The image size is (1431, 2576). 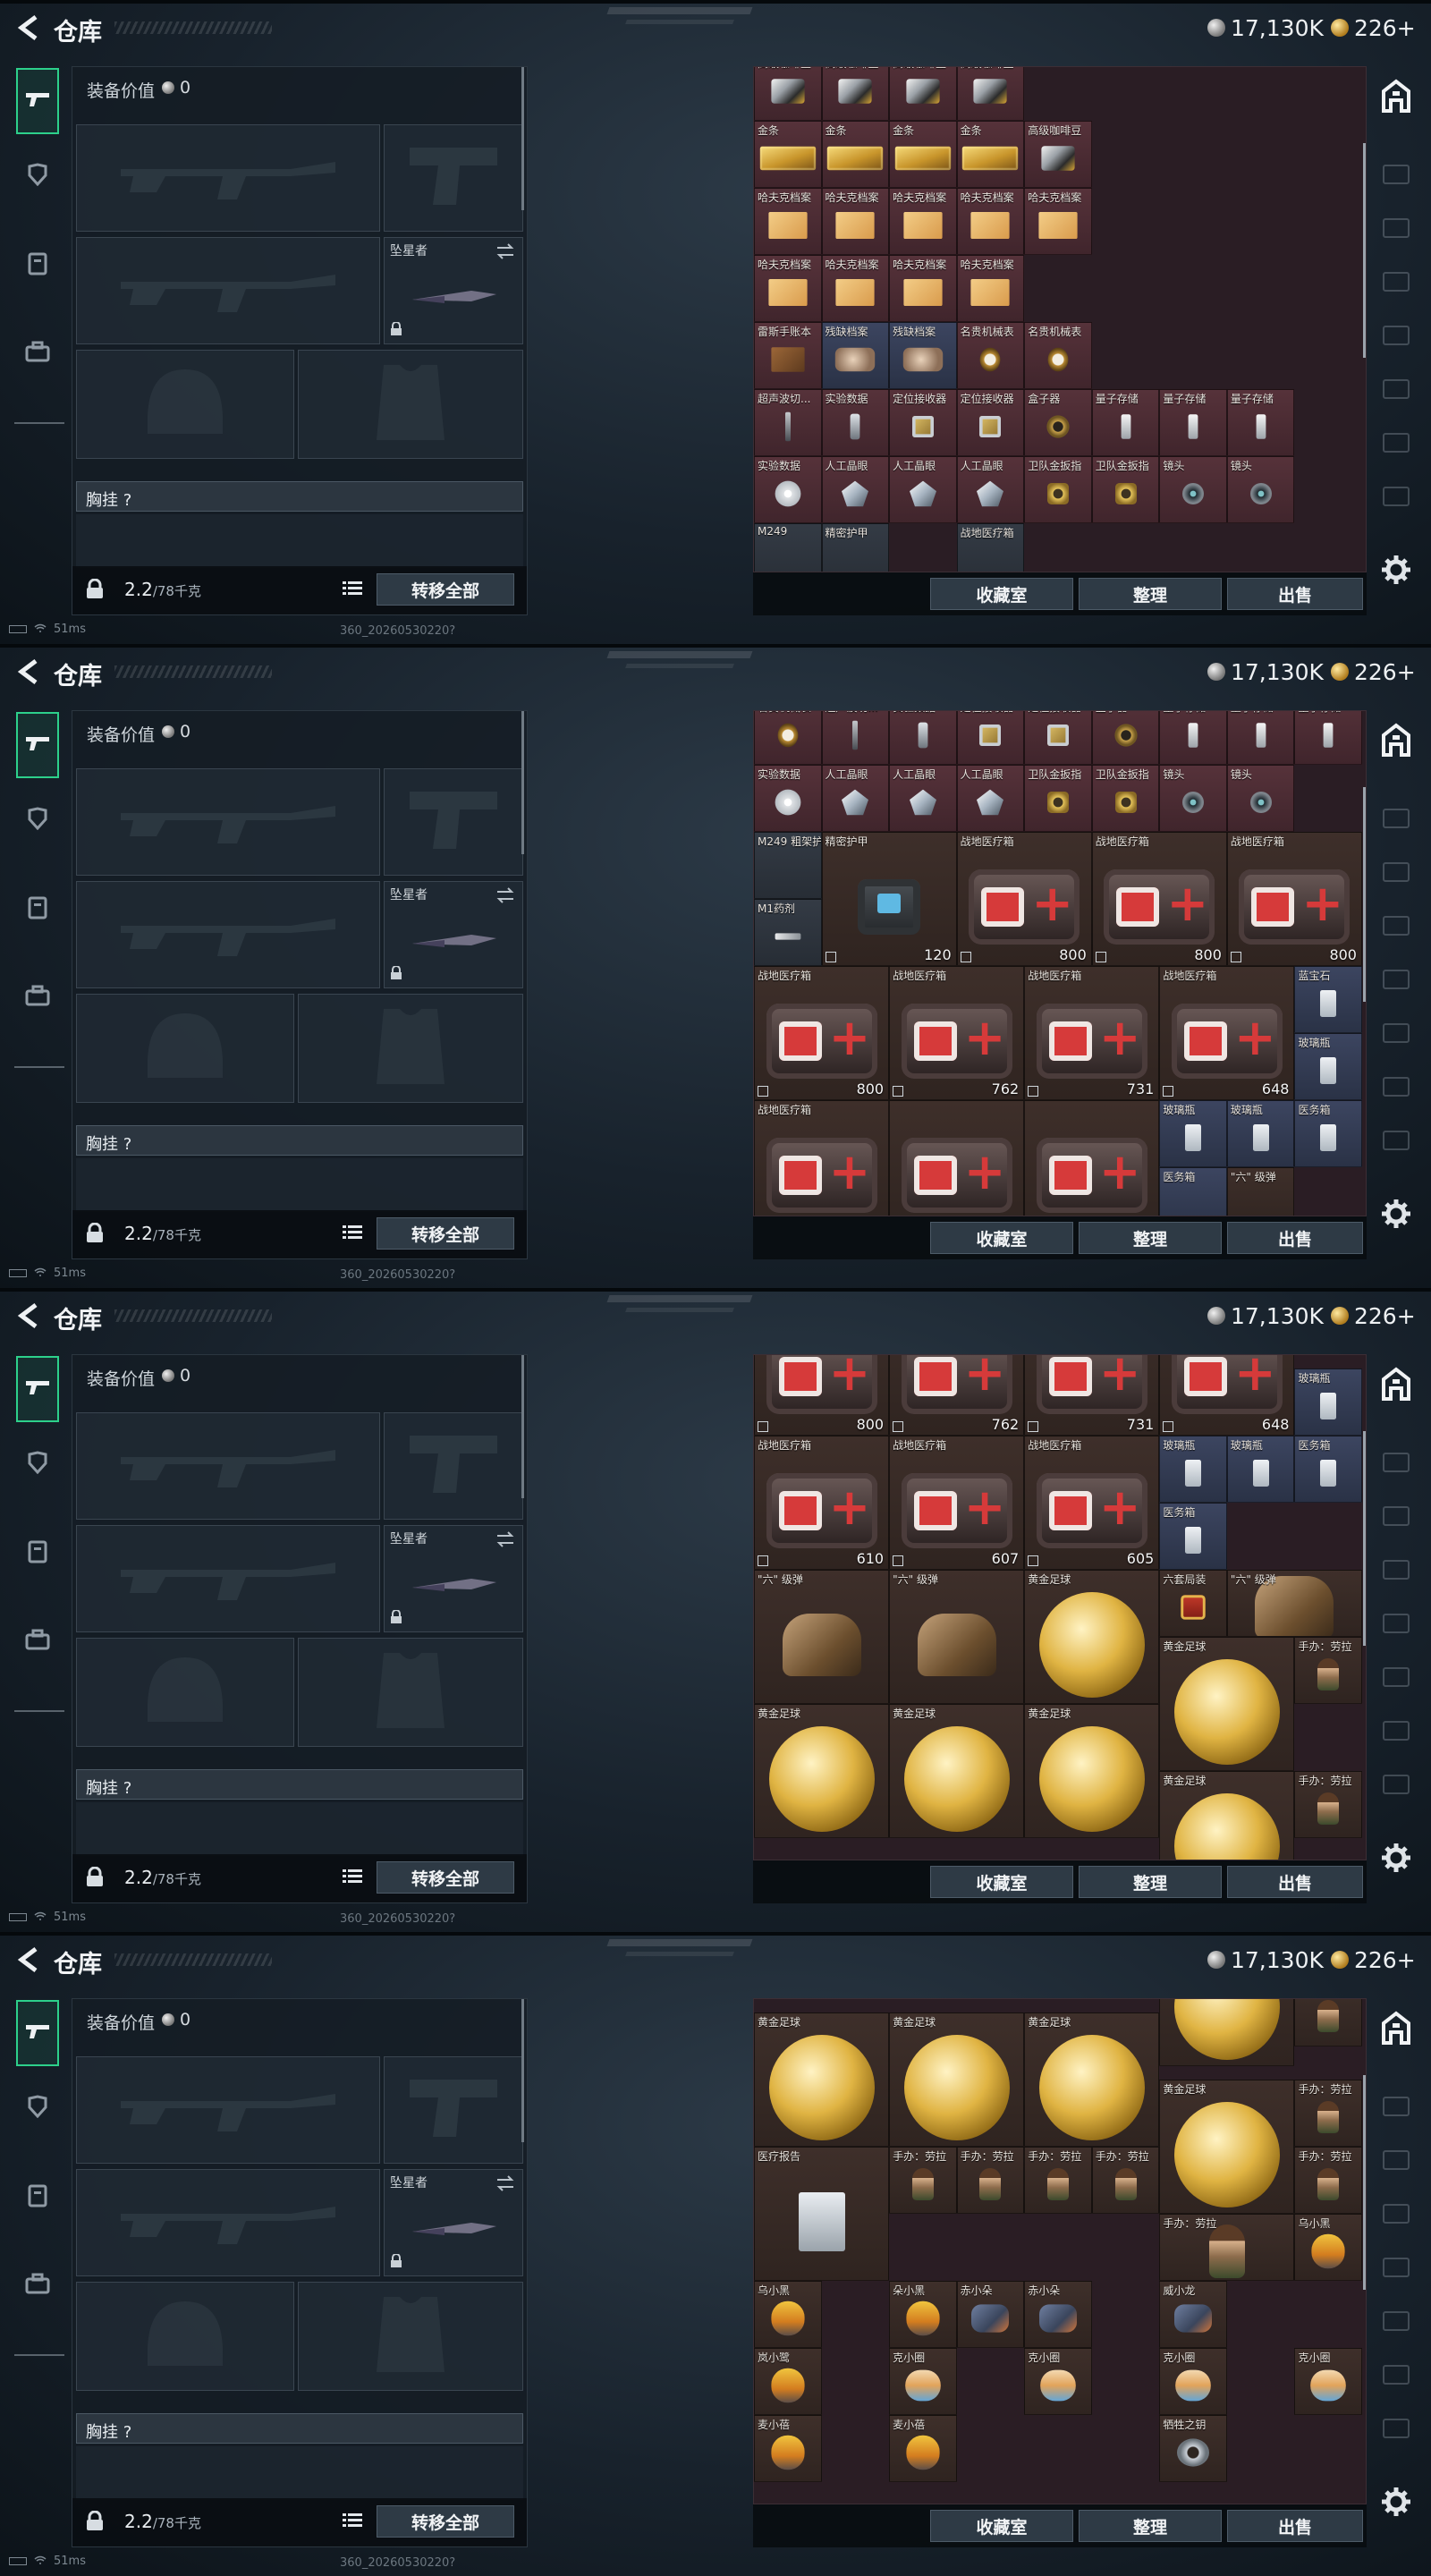 I want to click on stash-item: 雷斯手账本, so click(x=788, y=355).